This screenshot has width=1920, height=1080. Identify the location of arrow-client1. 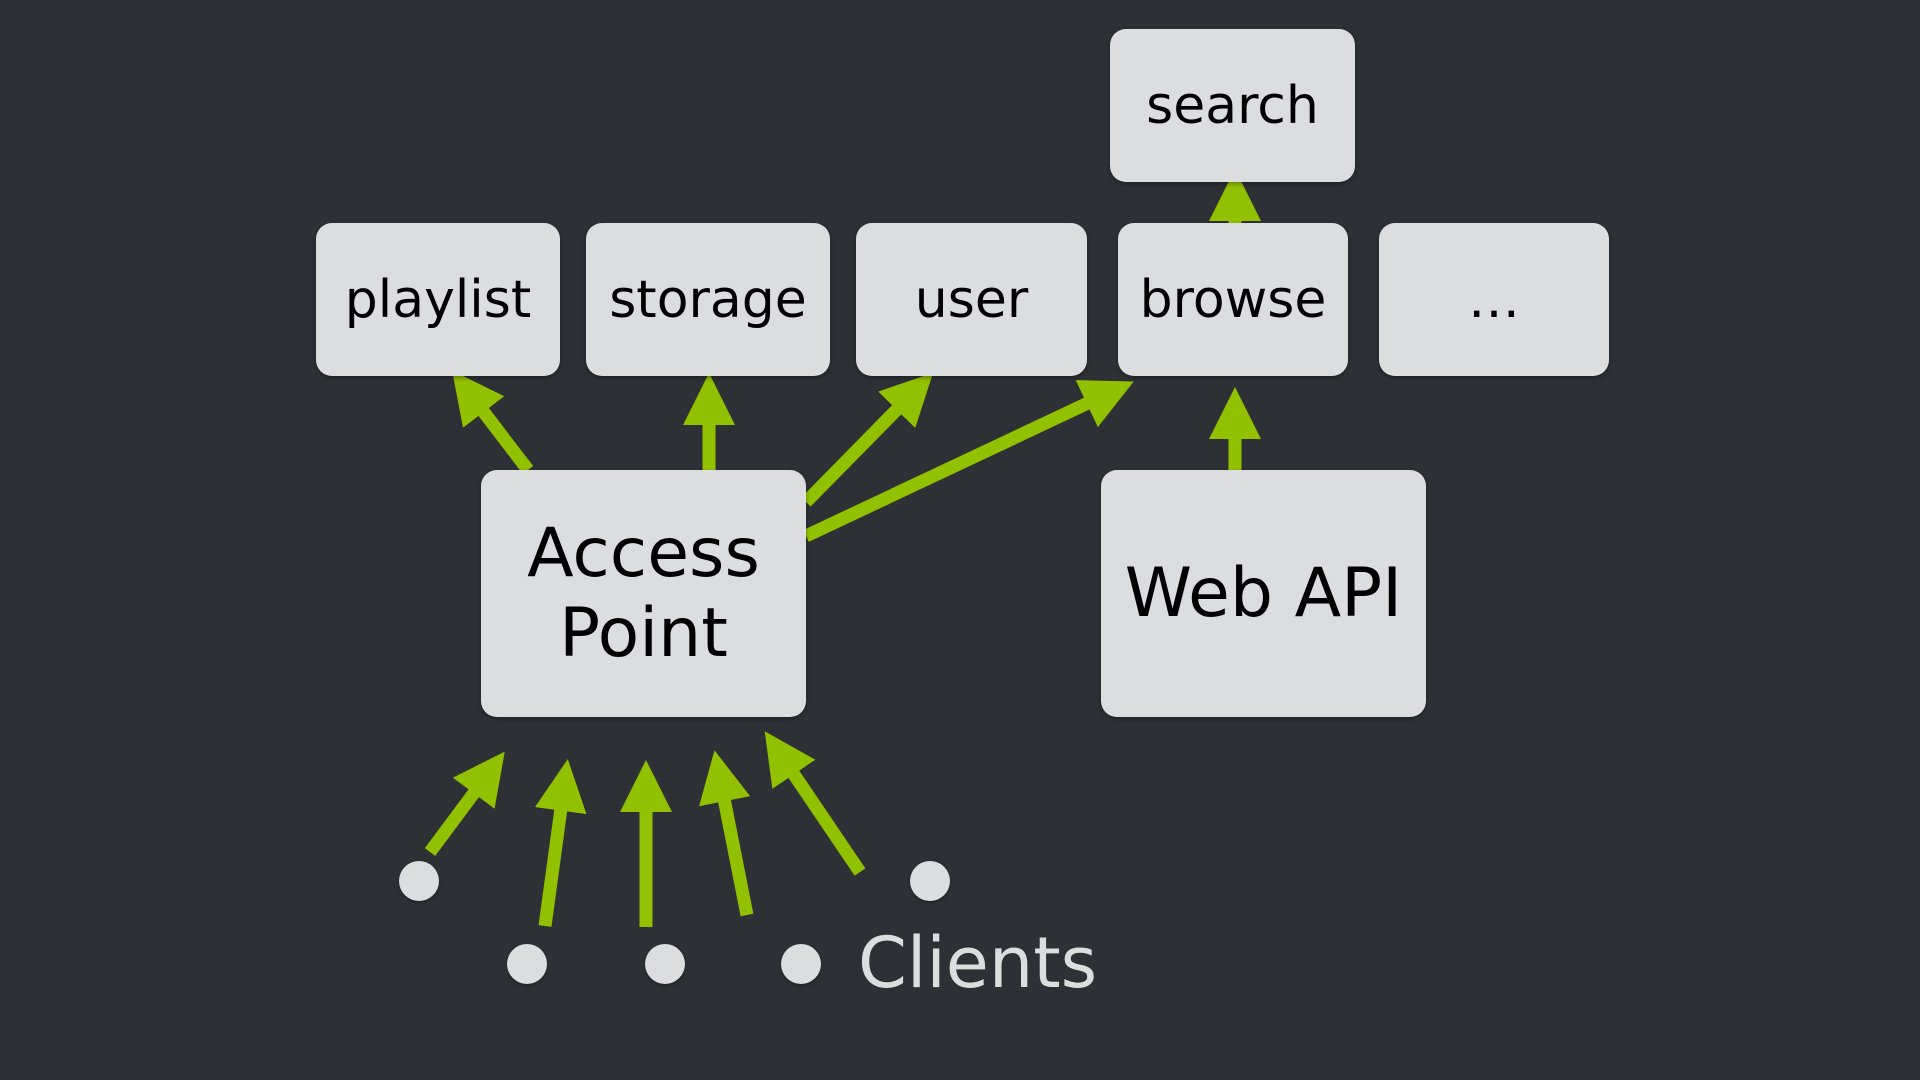
(464, 803).